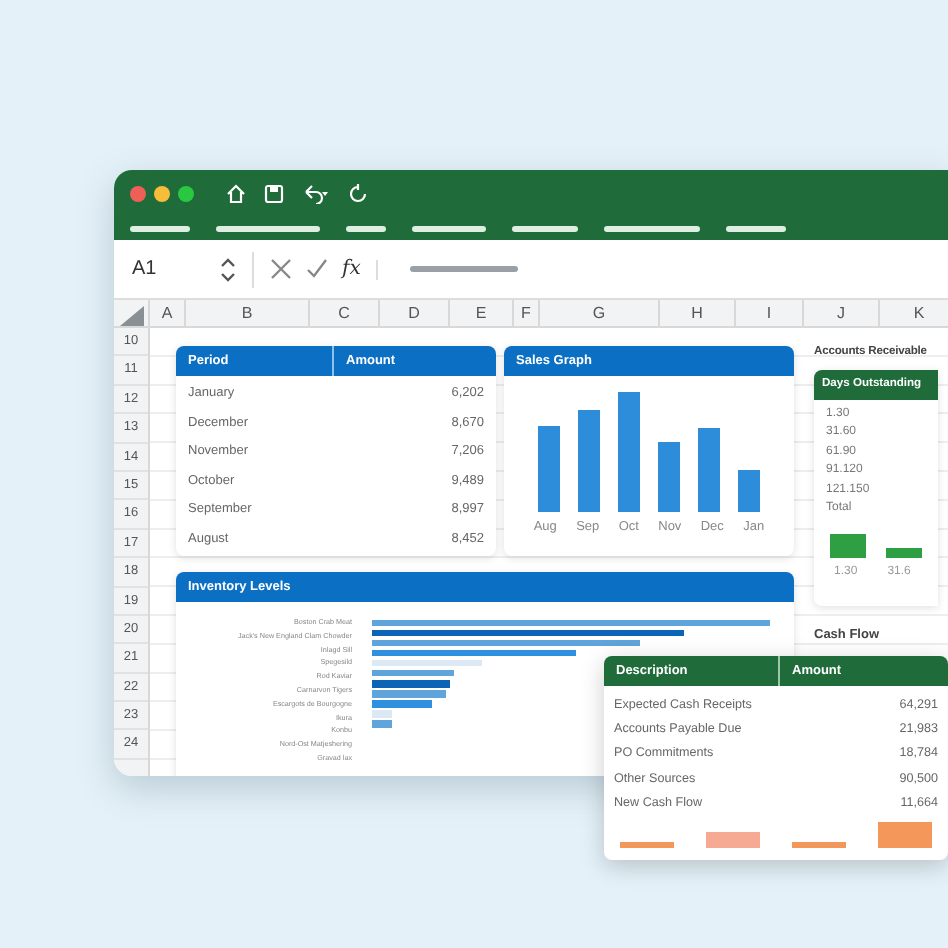  I want to click on column-header: D, so click(415, 313).